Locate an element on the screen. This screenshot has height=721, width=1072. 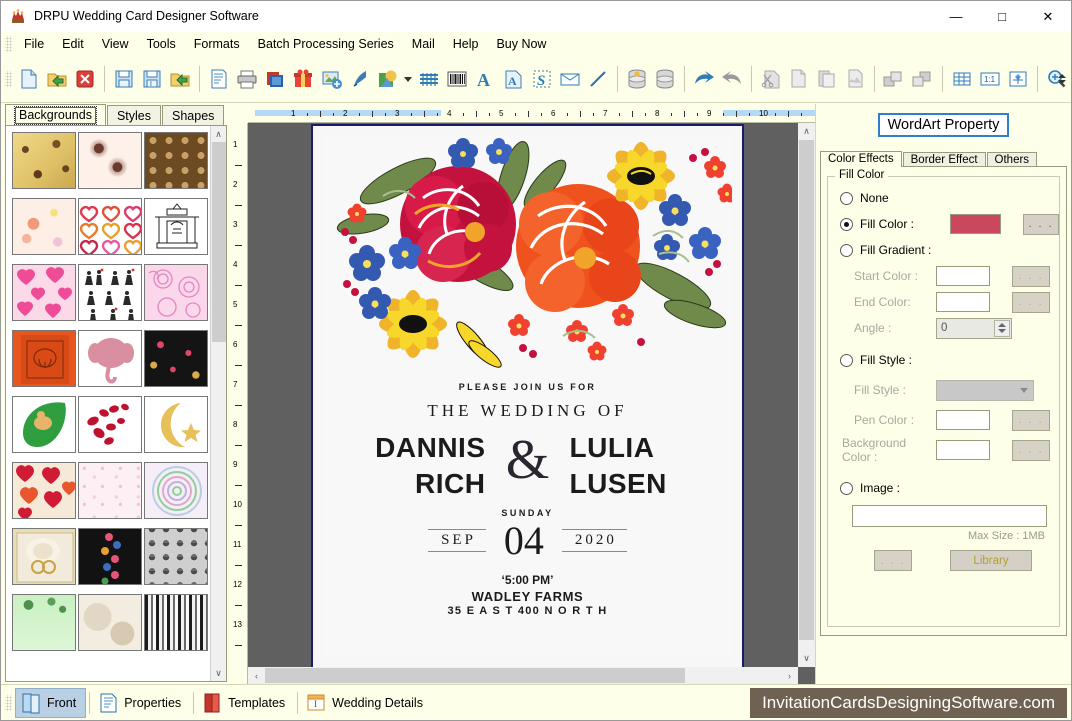
background-thumbnail-pink-elephant is located at coordinates (110, 358).